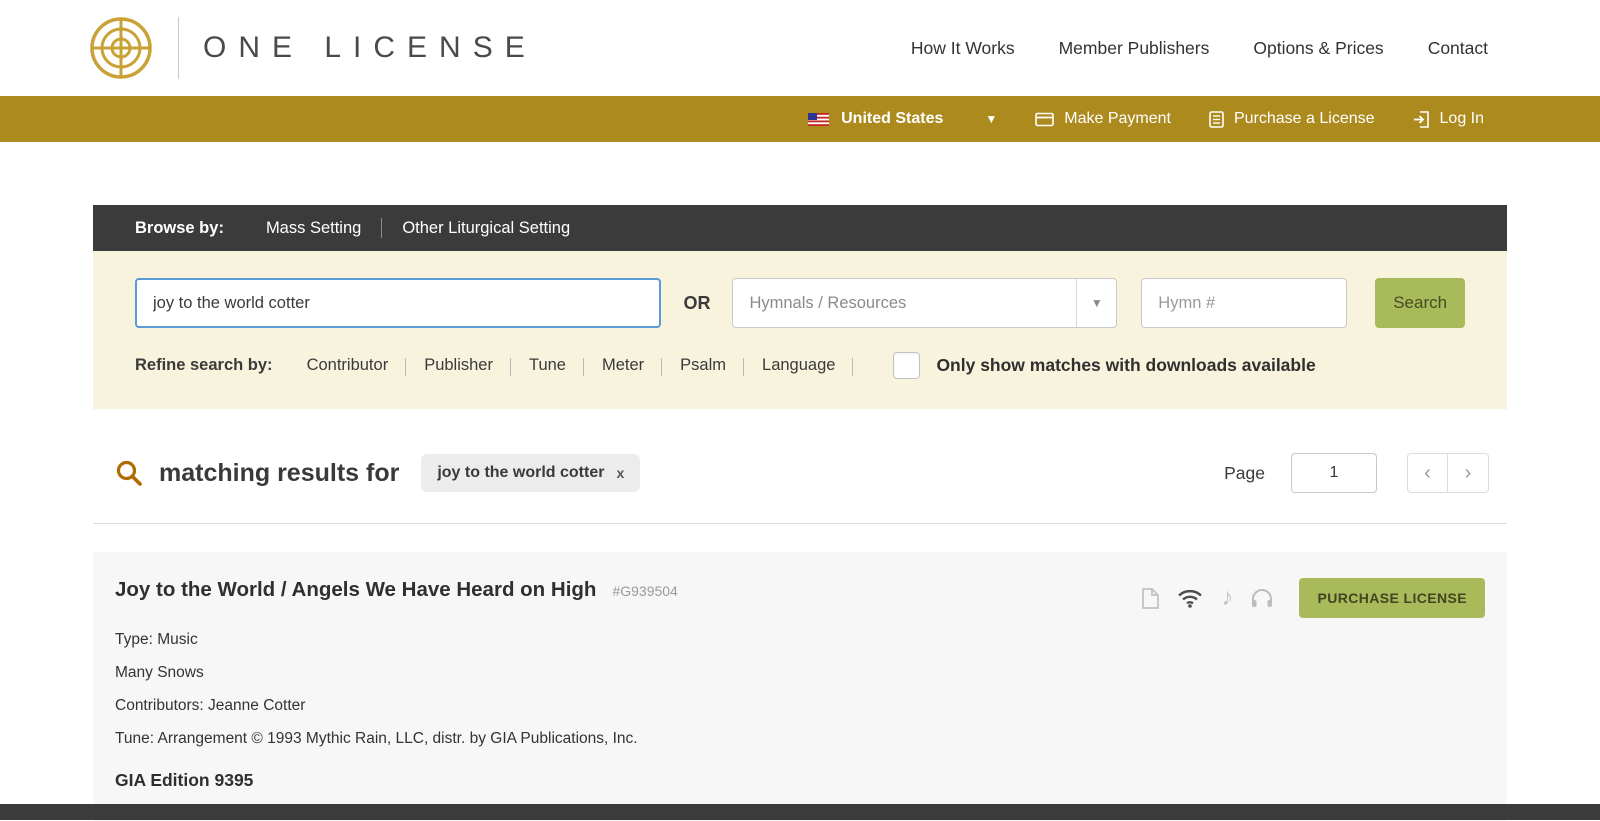 This screenshot has height=821, width=1600. Describe the element at coordinates (179, 227) in the screenshot. I see `browse-by-label: Browse by:` at that location.